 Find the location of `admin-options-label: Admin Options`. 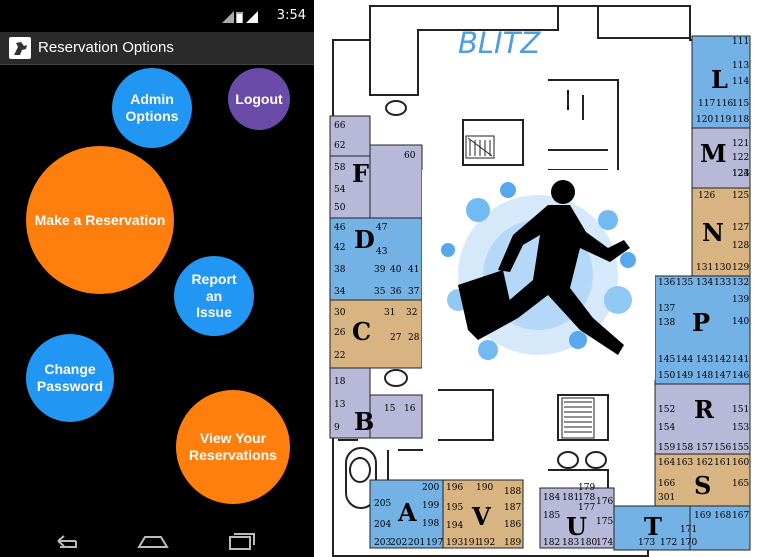

admin-options-label: Admin Options is located at coordinates (152, 107).